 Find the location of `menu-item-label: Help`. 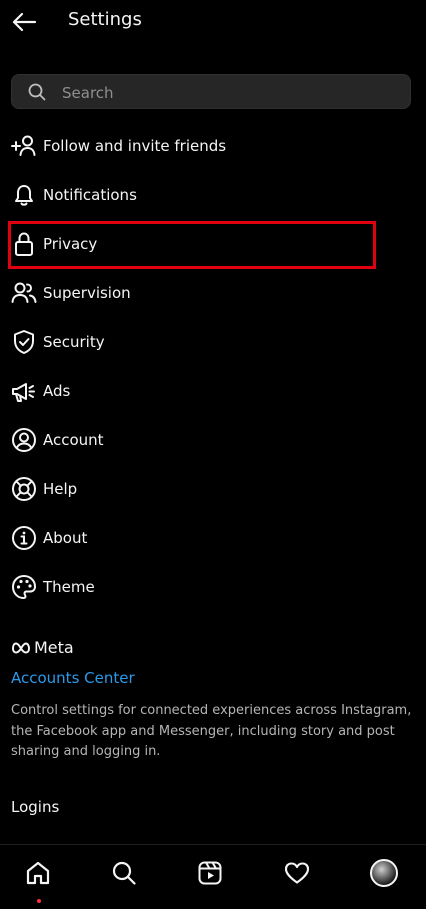

menu-item-label: Help is located at coordinates (60, 488).